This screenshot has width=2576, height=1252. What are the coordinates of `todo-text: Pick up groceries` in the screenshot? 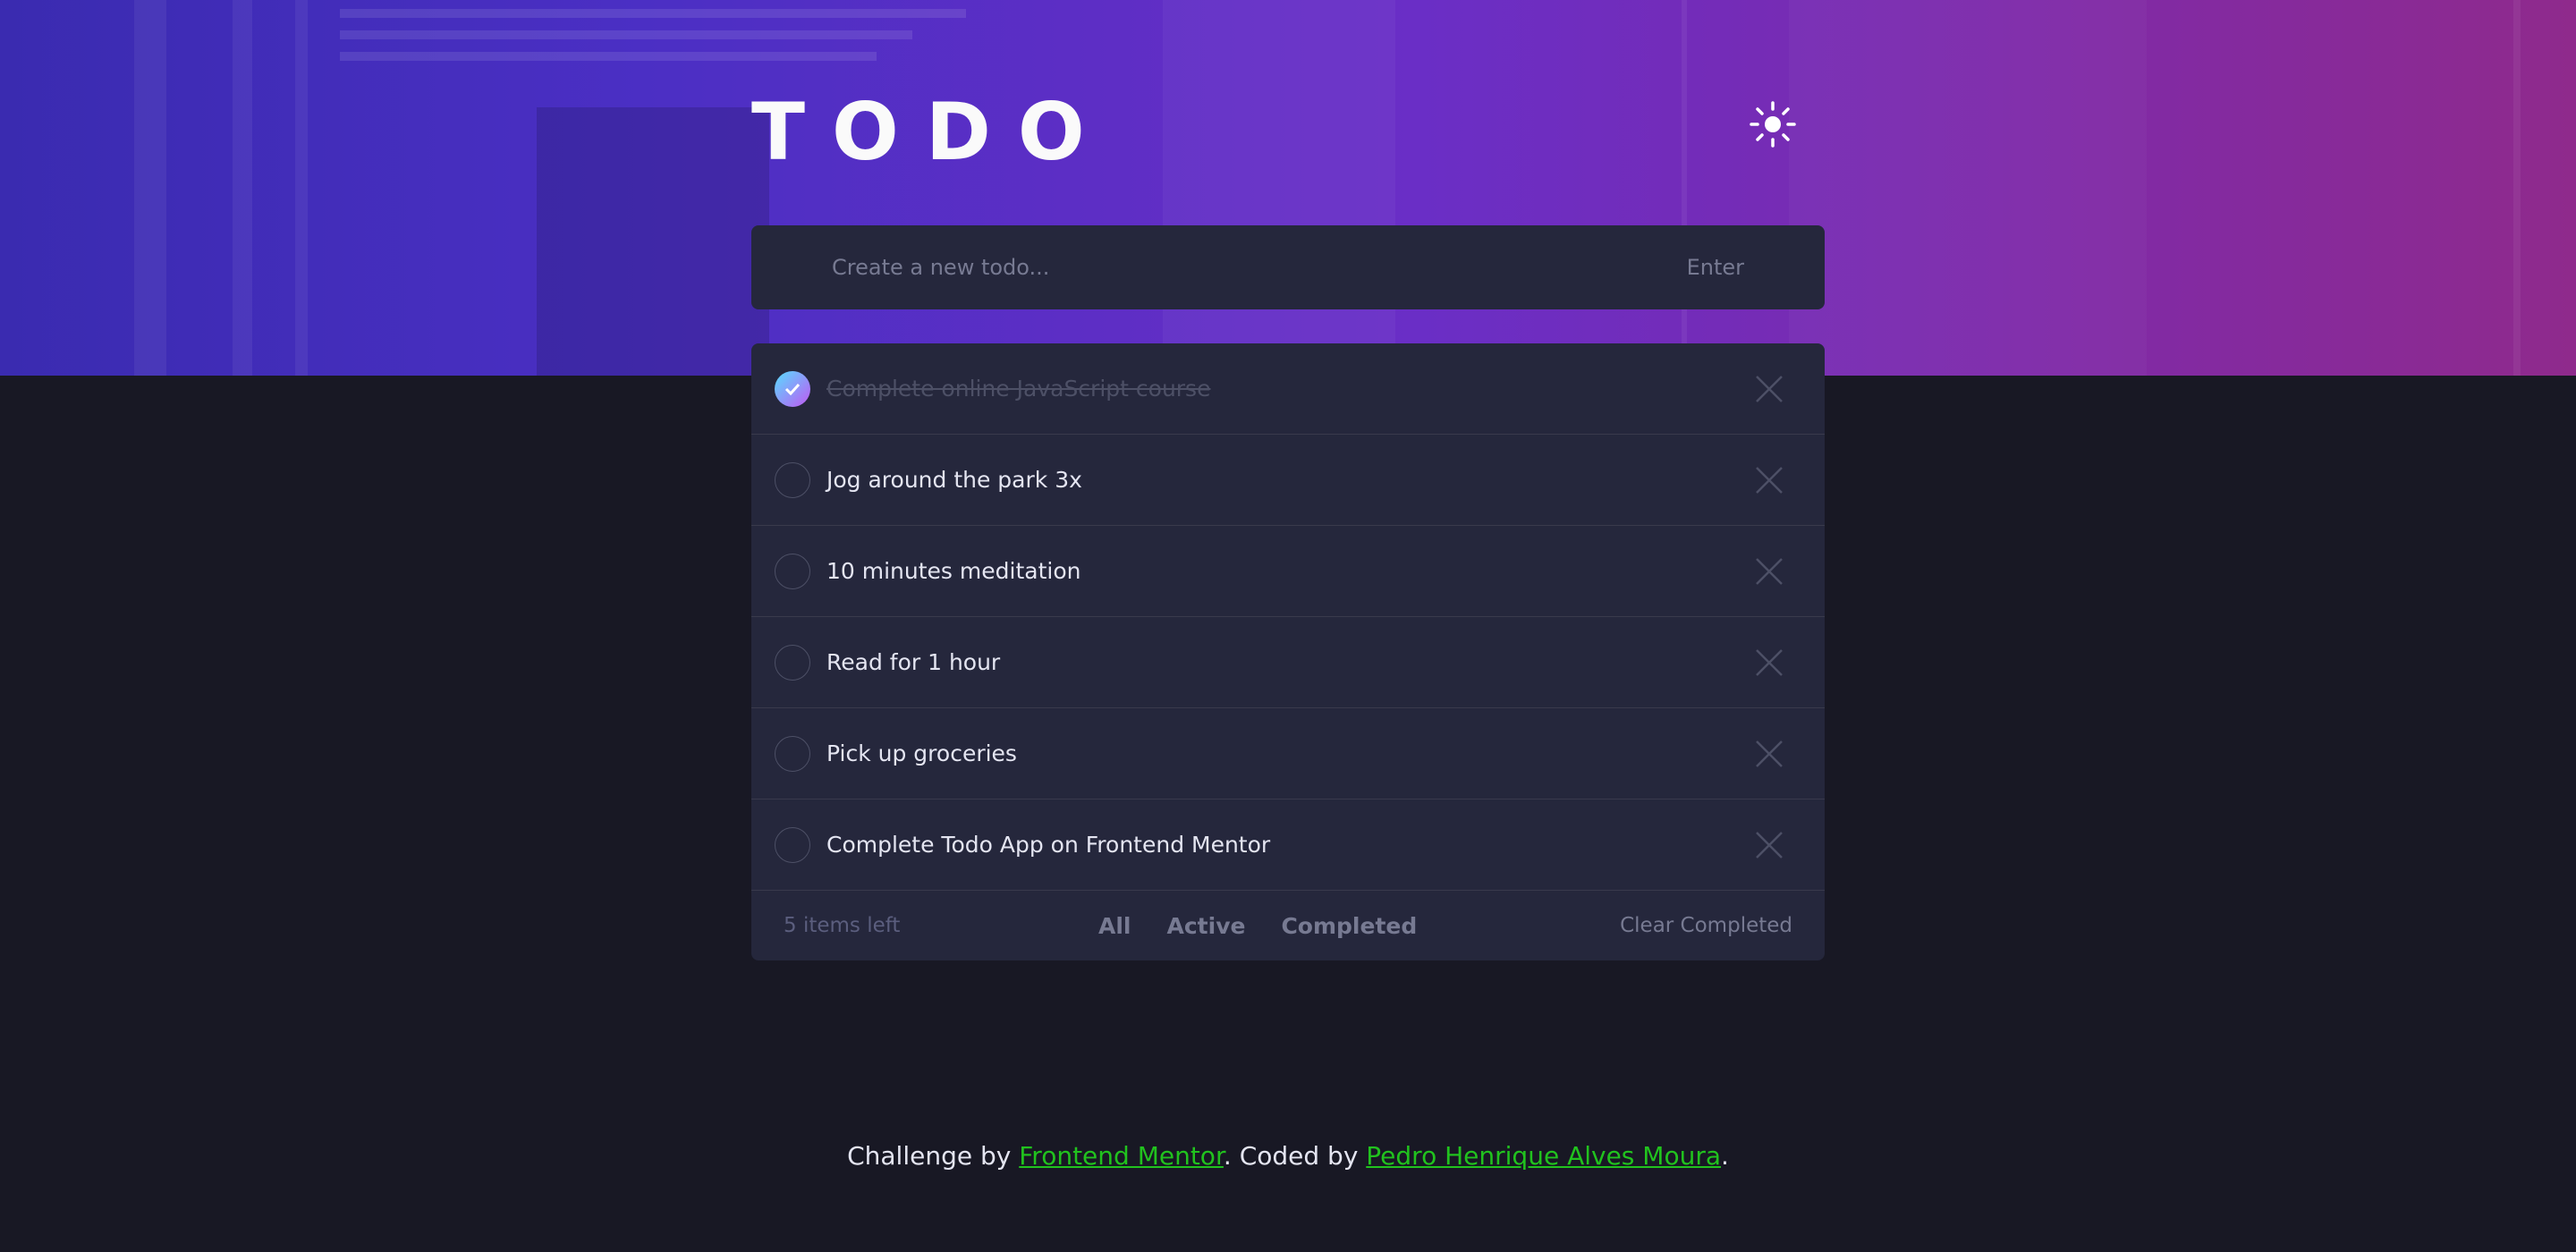 It's located at (921, 753).